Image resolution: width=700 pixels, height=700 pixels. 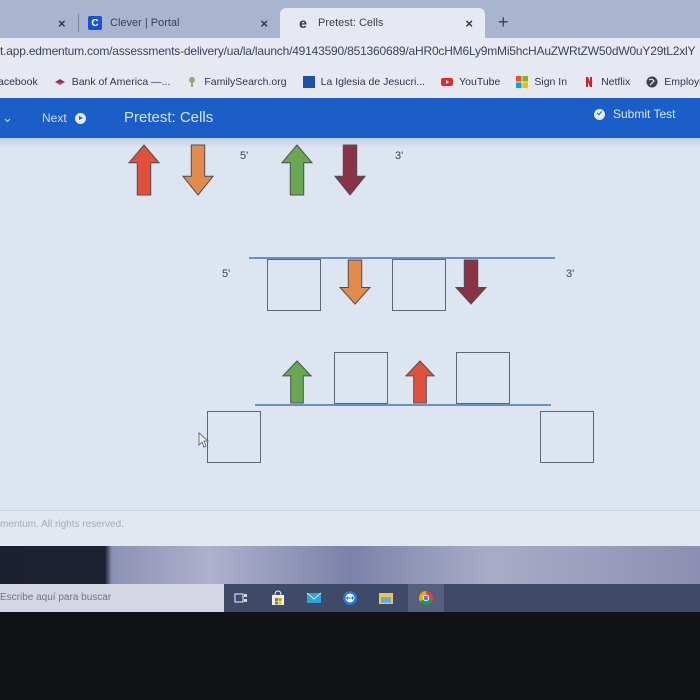 What do you see at coordinates (204, 440) in the screenshot?
I see `mouse-cursor-icon` at bounding box center [204, 440].